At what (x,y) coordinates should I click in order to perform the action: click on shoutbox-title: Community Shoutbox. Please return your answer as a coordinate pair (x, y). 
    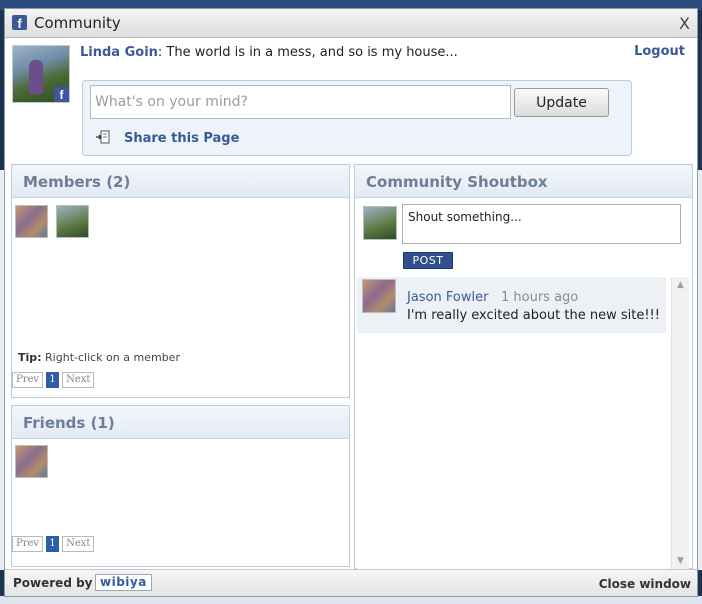
    Looking at the image, I should click on (523, 181).